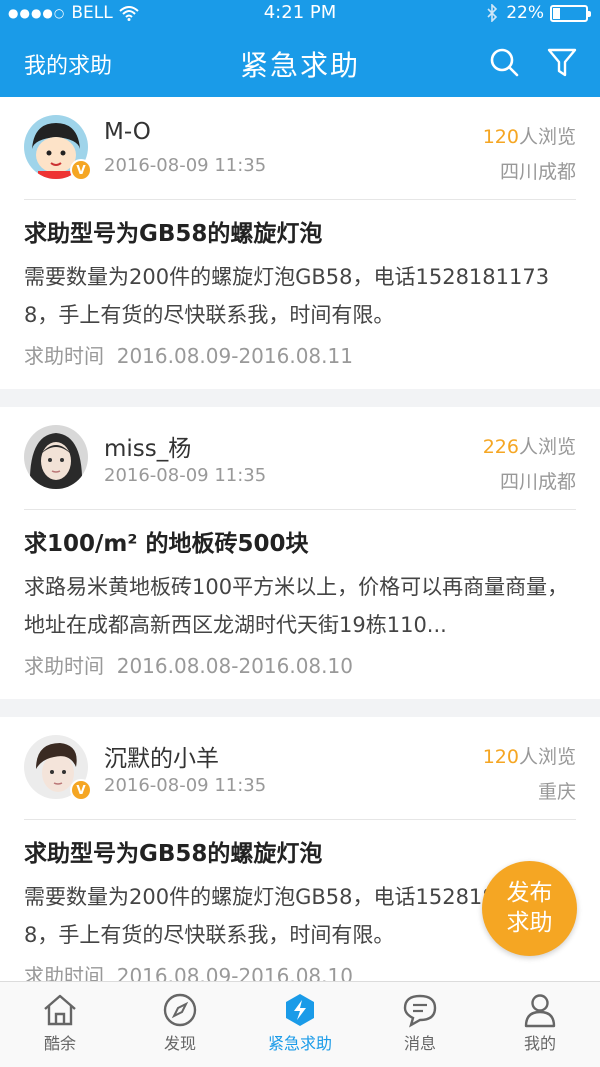  I want to click on message-icon, so click(420, 1011).